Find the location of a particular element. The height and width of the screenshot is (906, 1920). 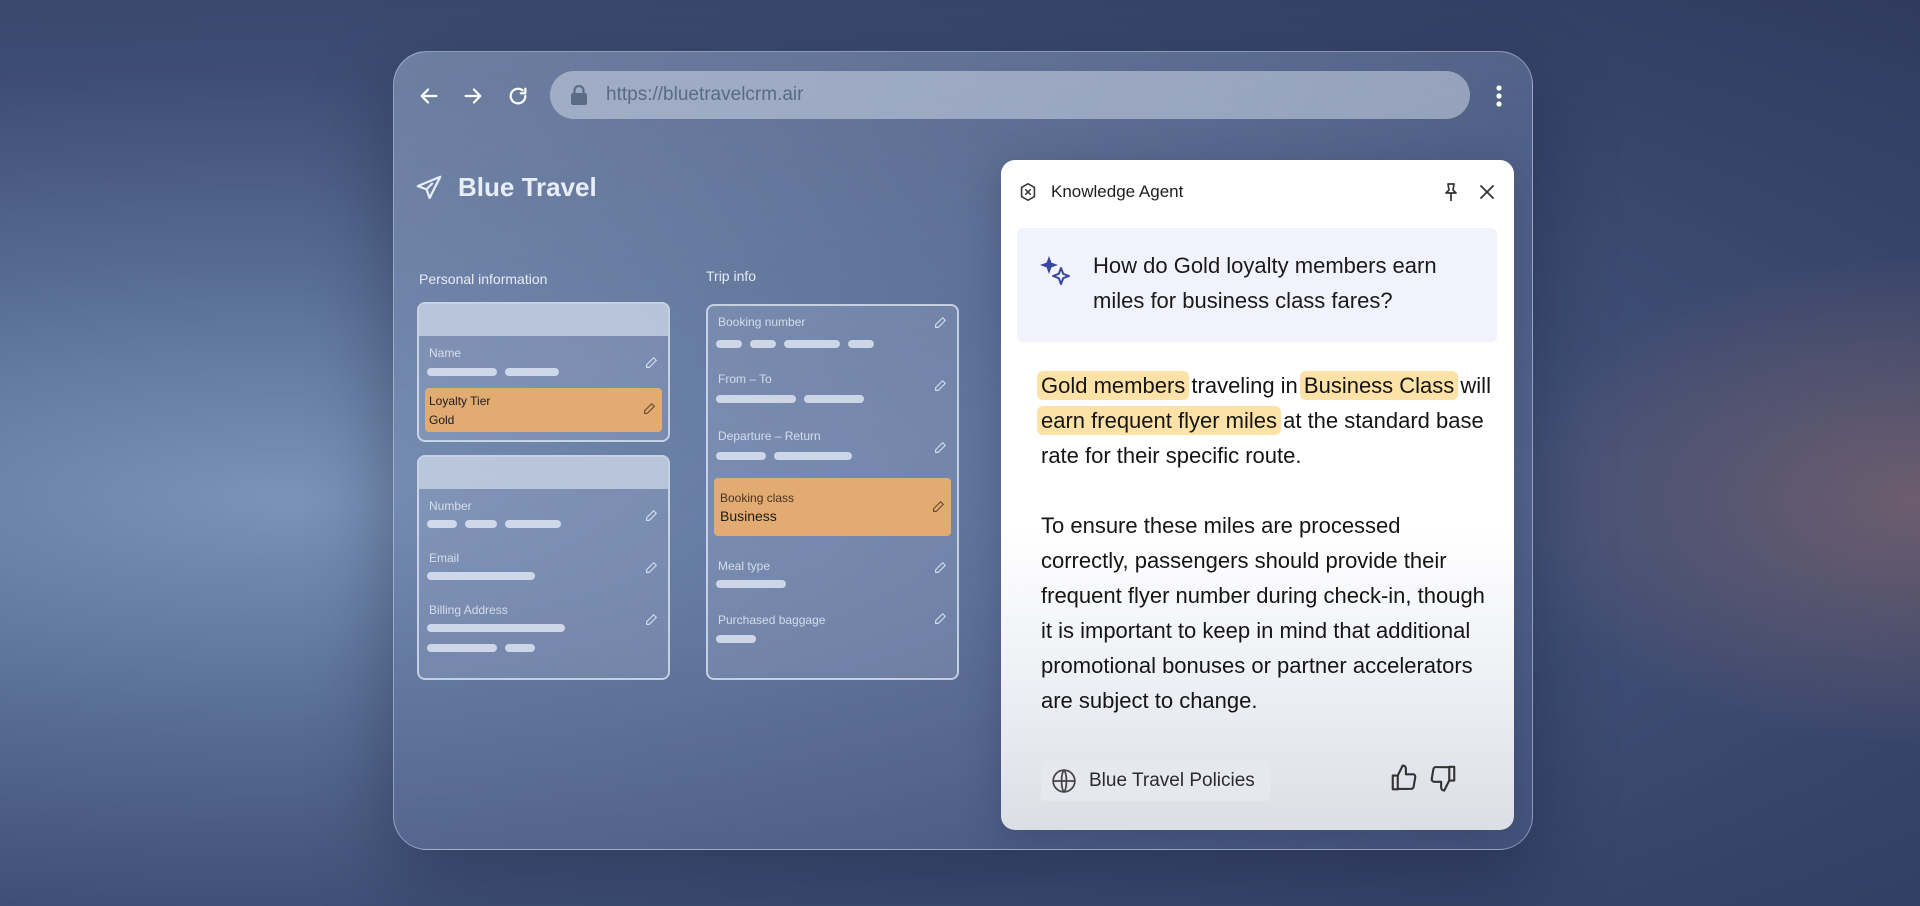

reload-icon is located at coordinates (518, 96).